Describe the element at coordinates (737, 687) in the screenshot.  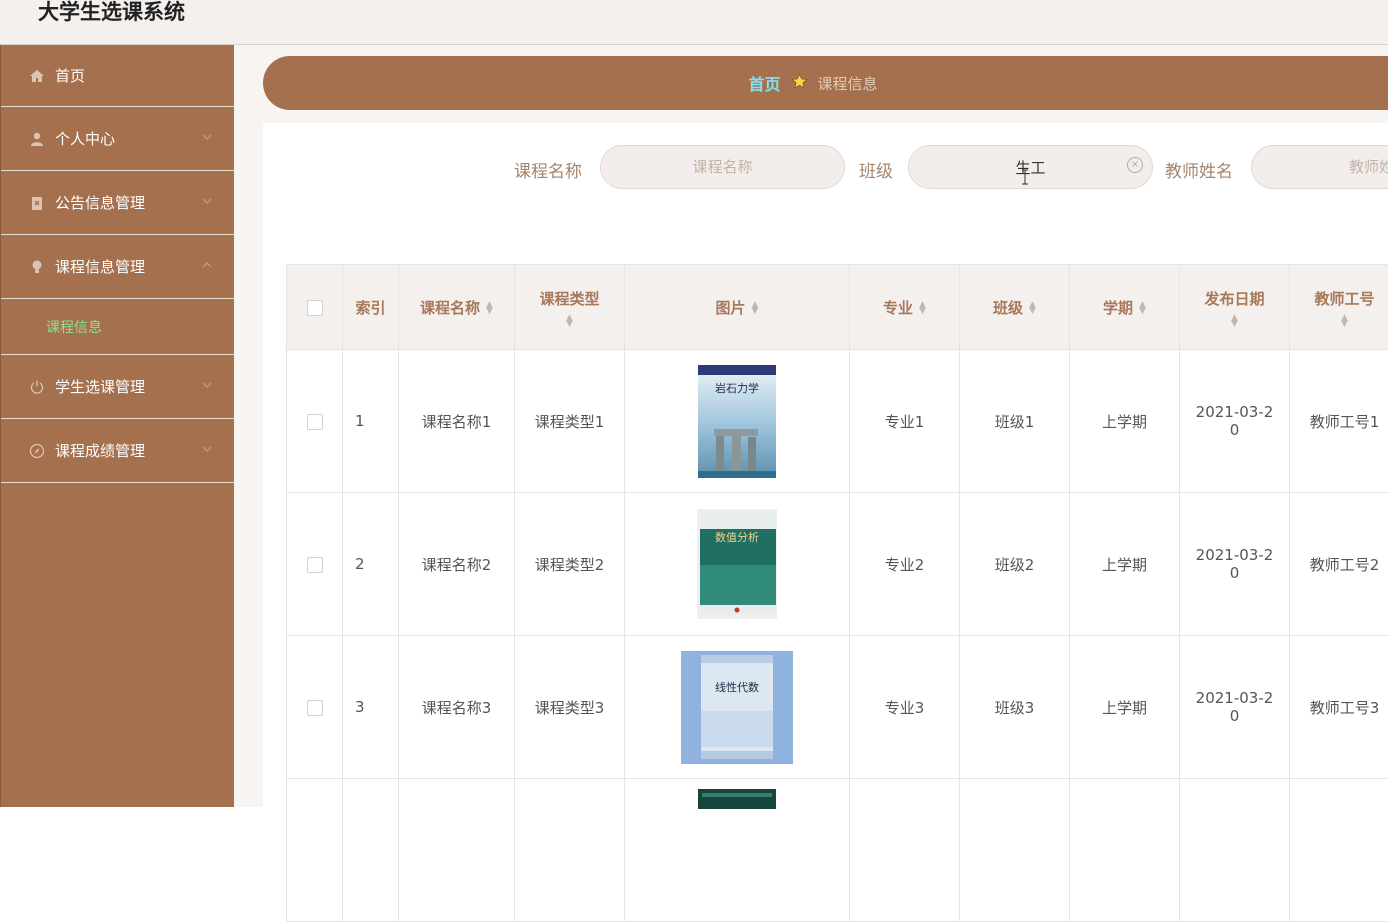
I see `book-title: 线性代数` at that location.